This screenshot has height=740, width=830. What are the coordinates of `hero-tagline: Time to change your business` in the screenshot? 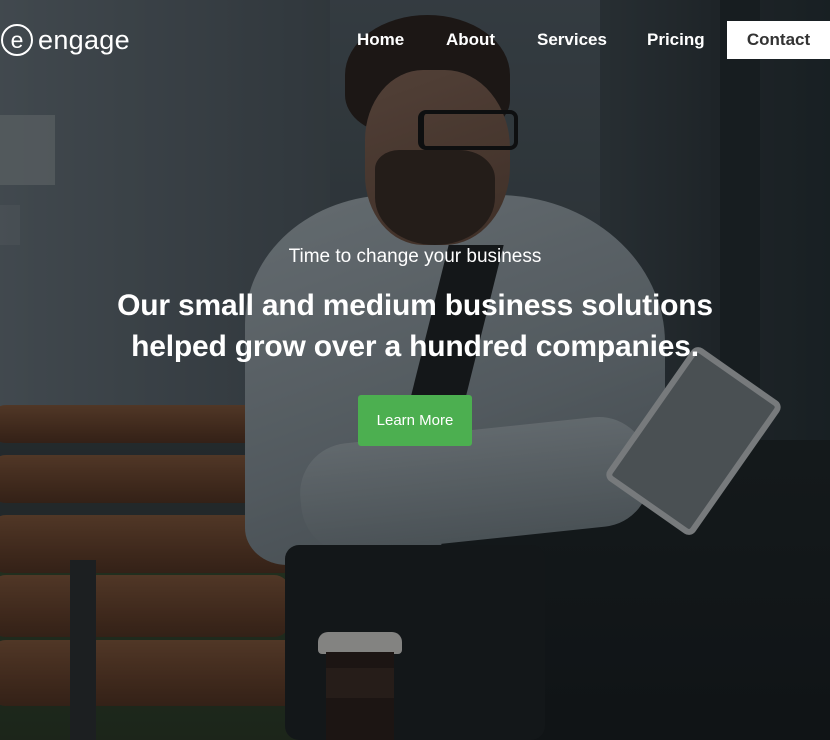 It's located at (415, 256).